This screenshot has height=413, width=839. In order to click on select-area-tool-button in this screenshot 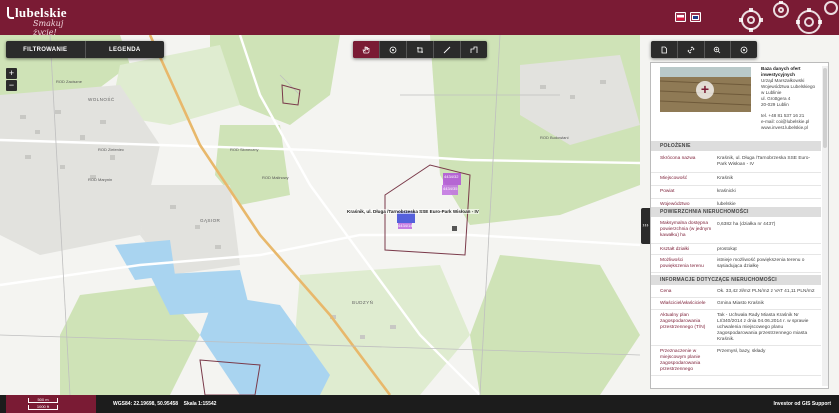, I will do `click(419, 49)`.